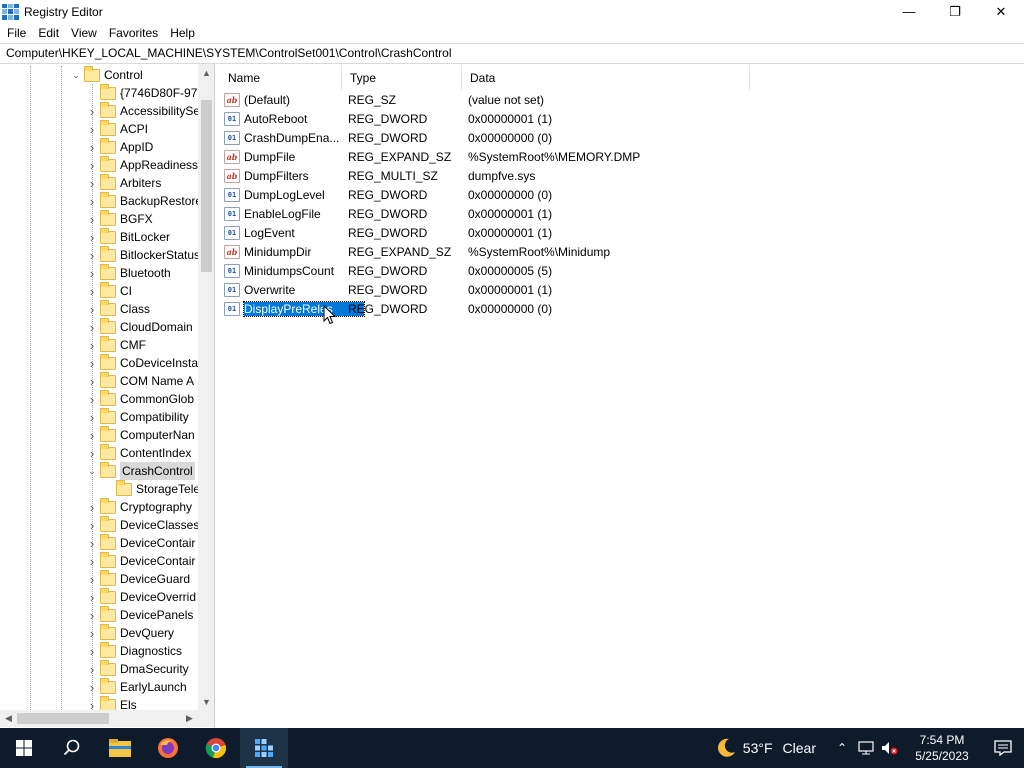 The image size is (1024, 768). Describe the element at coordinates (489, 118) in the screenshot. I see `value-row: 01 AutoReboot REG_DWORD 0x00000001 (1)` at that location.